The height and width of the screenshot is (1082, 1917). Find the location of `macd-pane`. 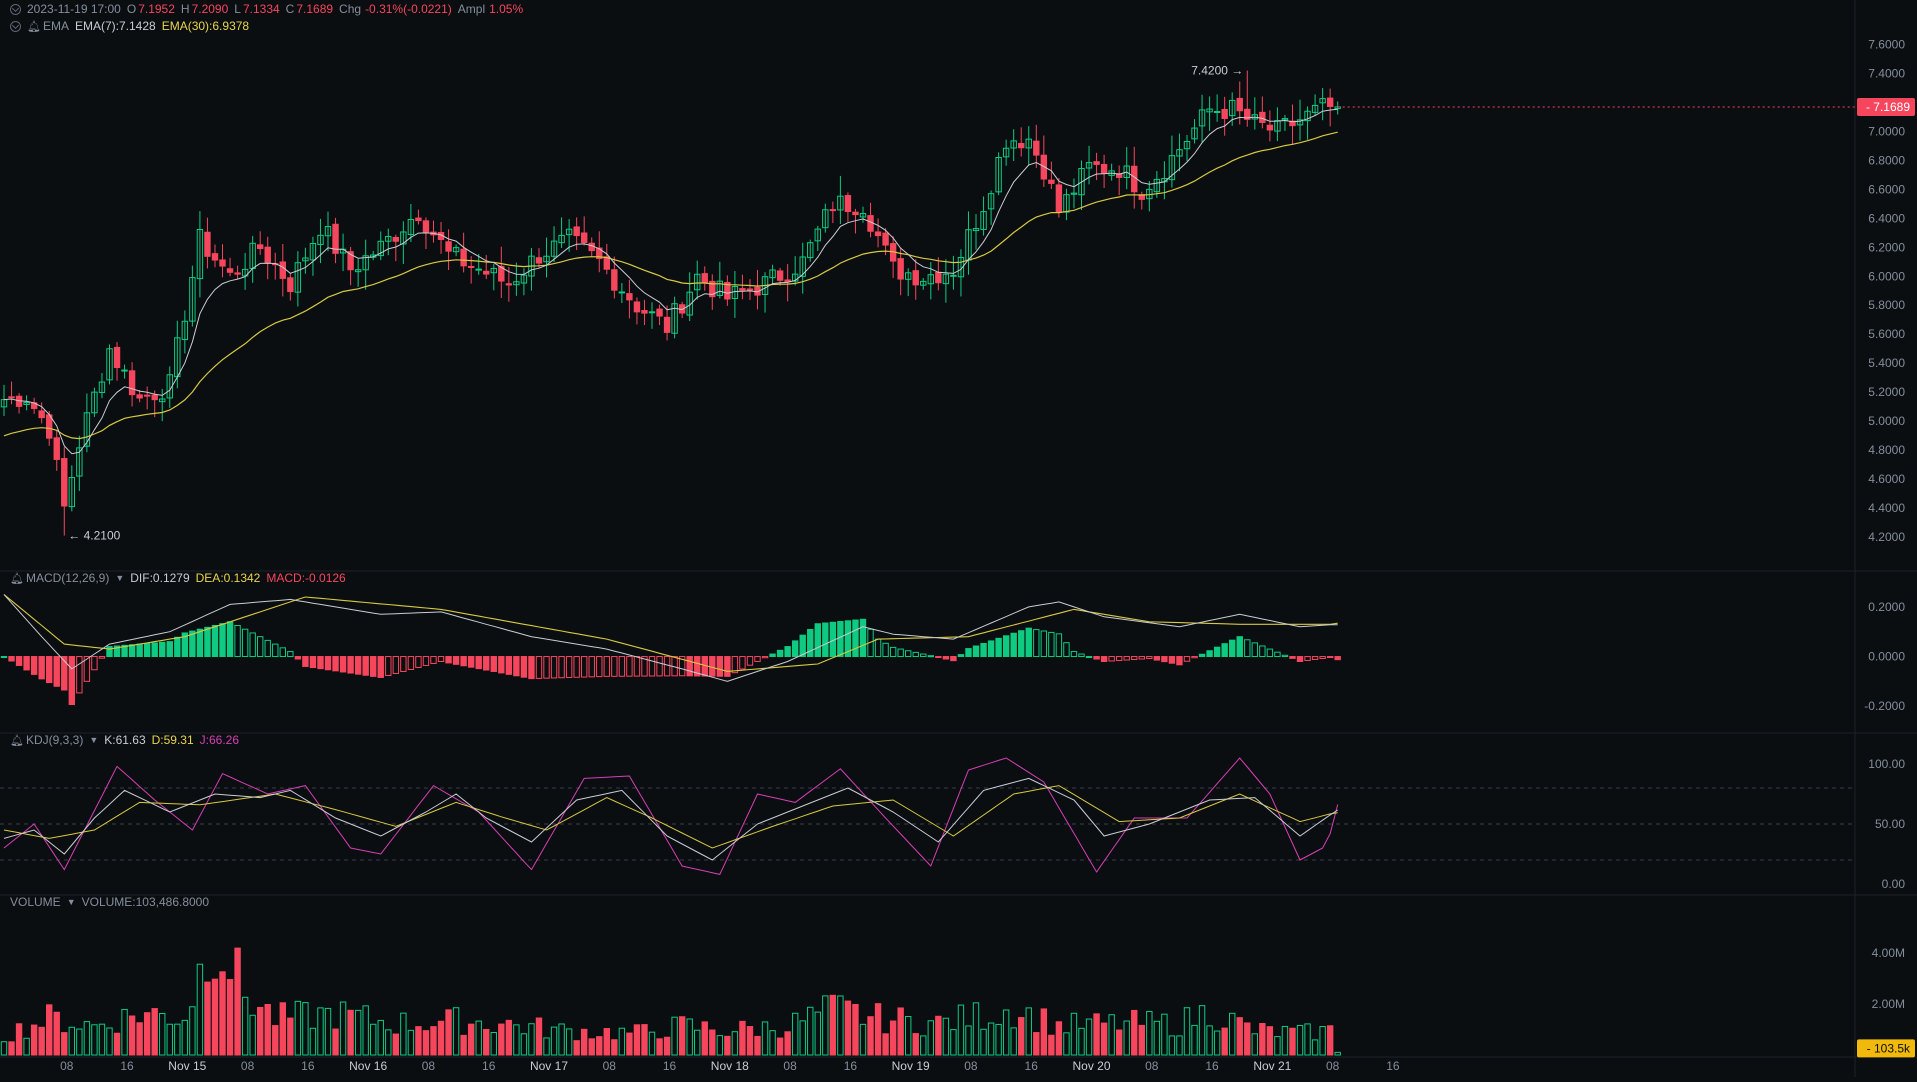

macd-pane is located at coordinates (670, 649).